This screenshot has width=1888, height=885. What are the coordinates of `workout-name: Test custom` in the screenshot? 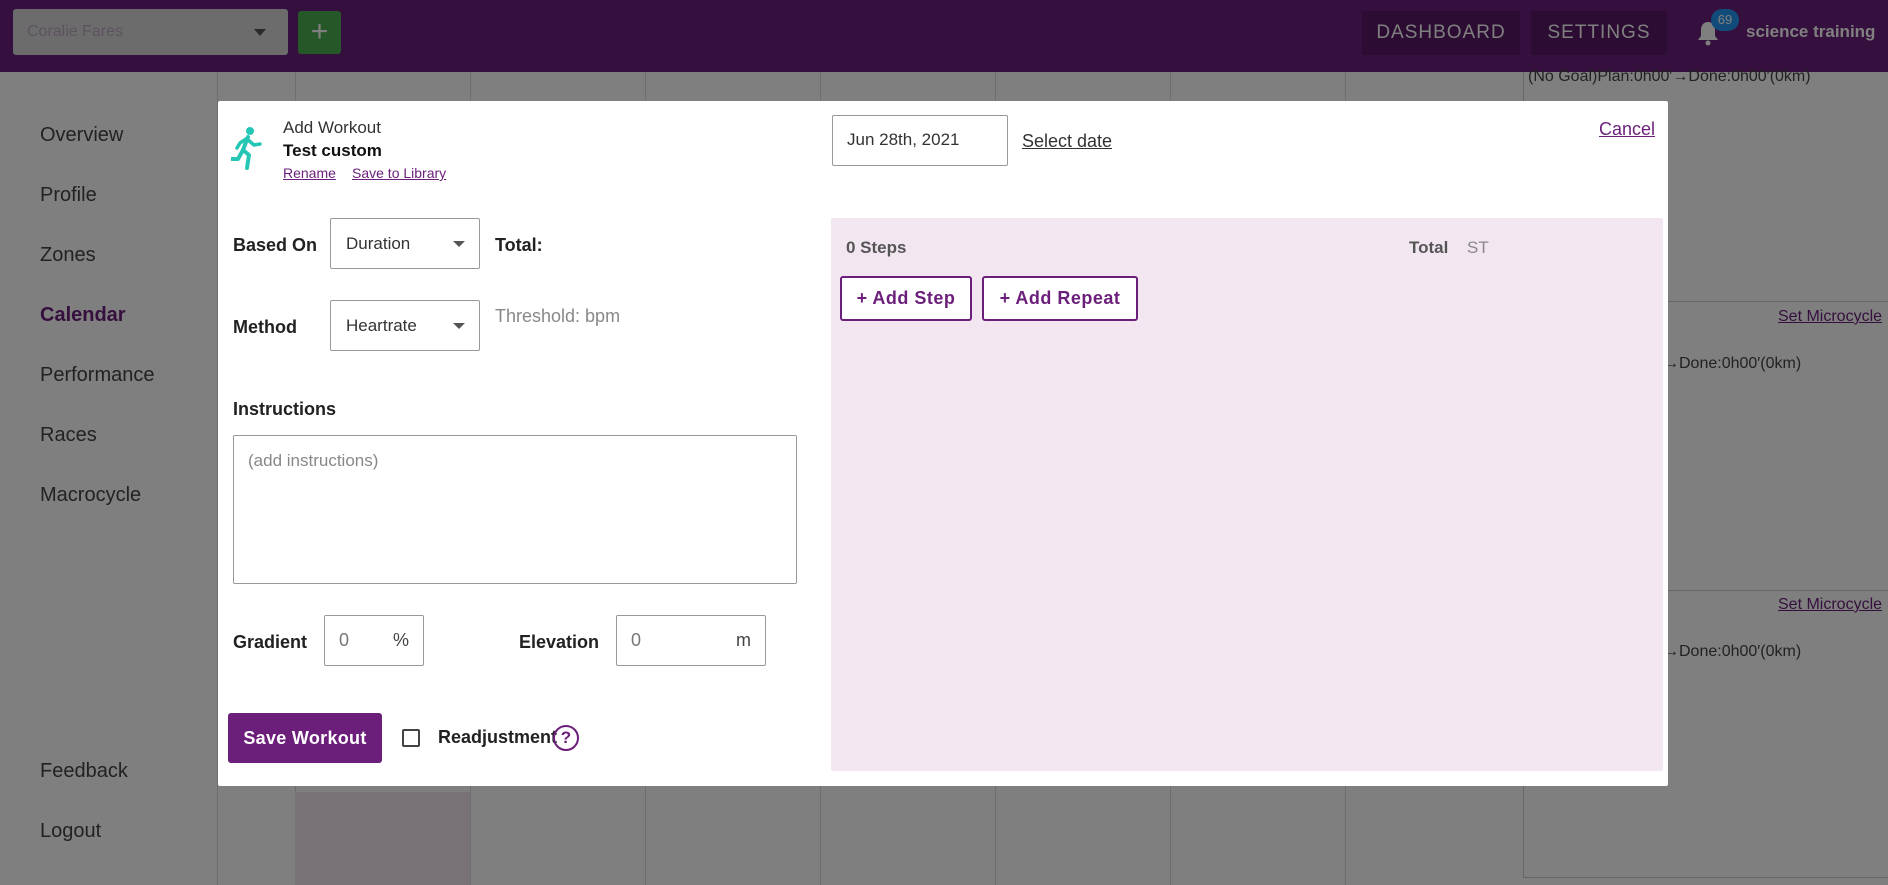 It's located at (332, 150).